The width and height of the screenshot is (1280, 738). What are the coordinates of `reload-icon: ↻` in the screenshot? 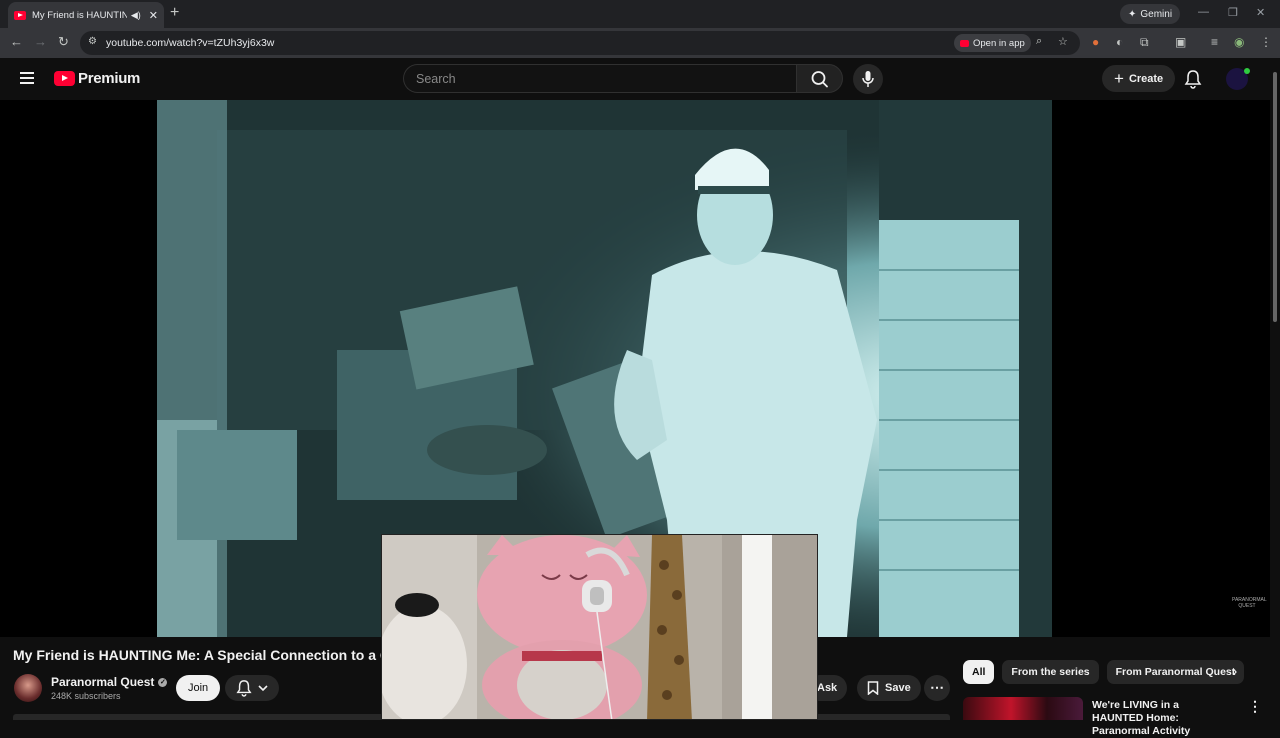 It's located at (63, 42).